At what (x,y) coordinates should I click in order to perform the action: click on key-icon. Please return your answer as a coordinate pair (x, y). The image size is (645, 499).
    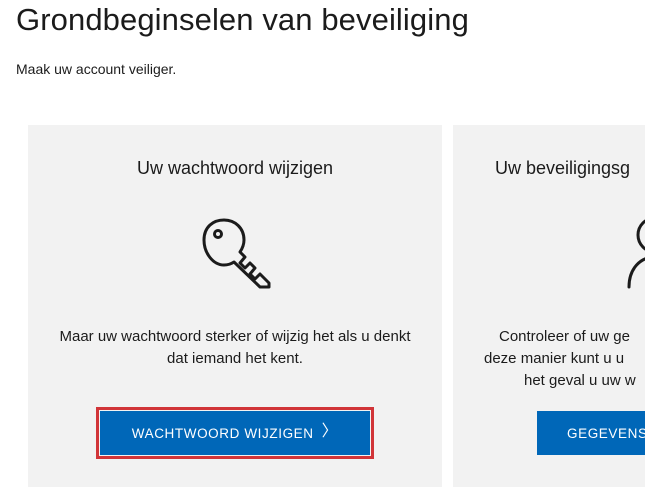
    Looking at the image, I should click on (237, 254).